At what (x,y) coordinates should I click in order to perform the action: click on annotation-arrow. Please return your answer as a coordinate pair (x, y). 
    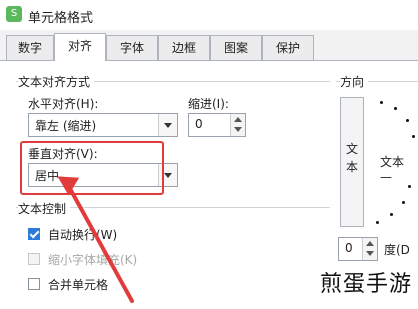
    Looking at the image, I should click on (95, 239).